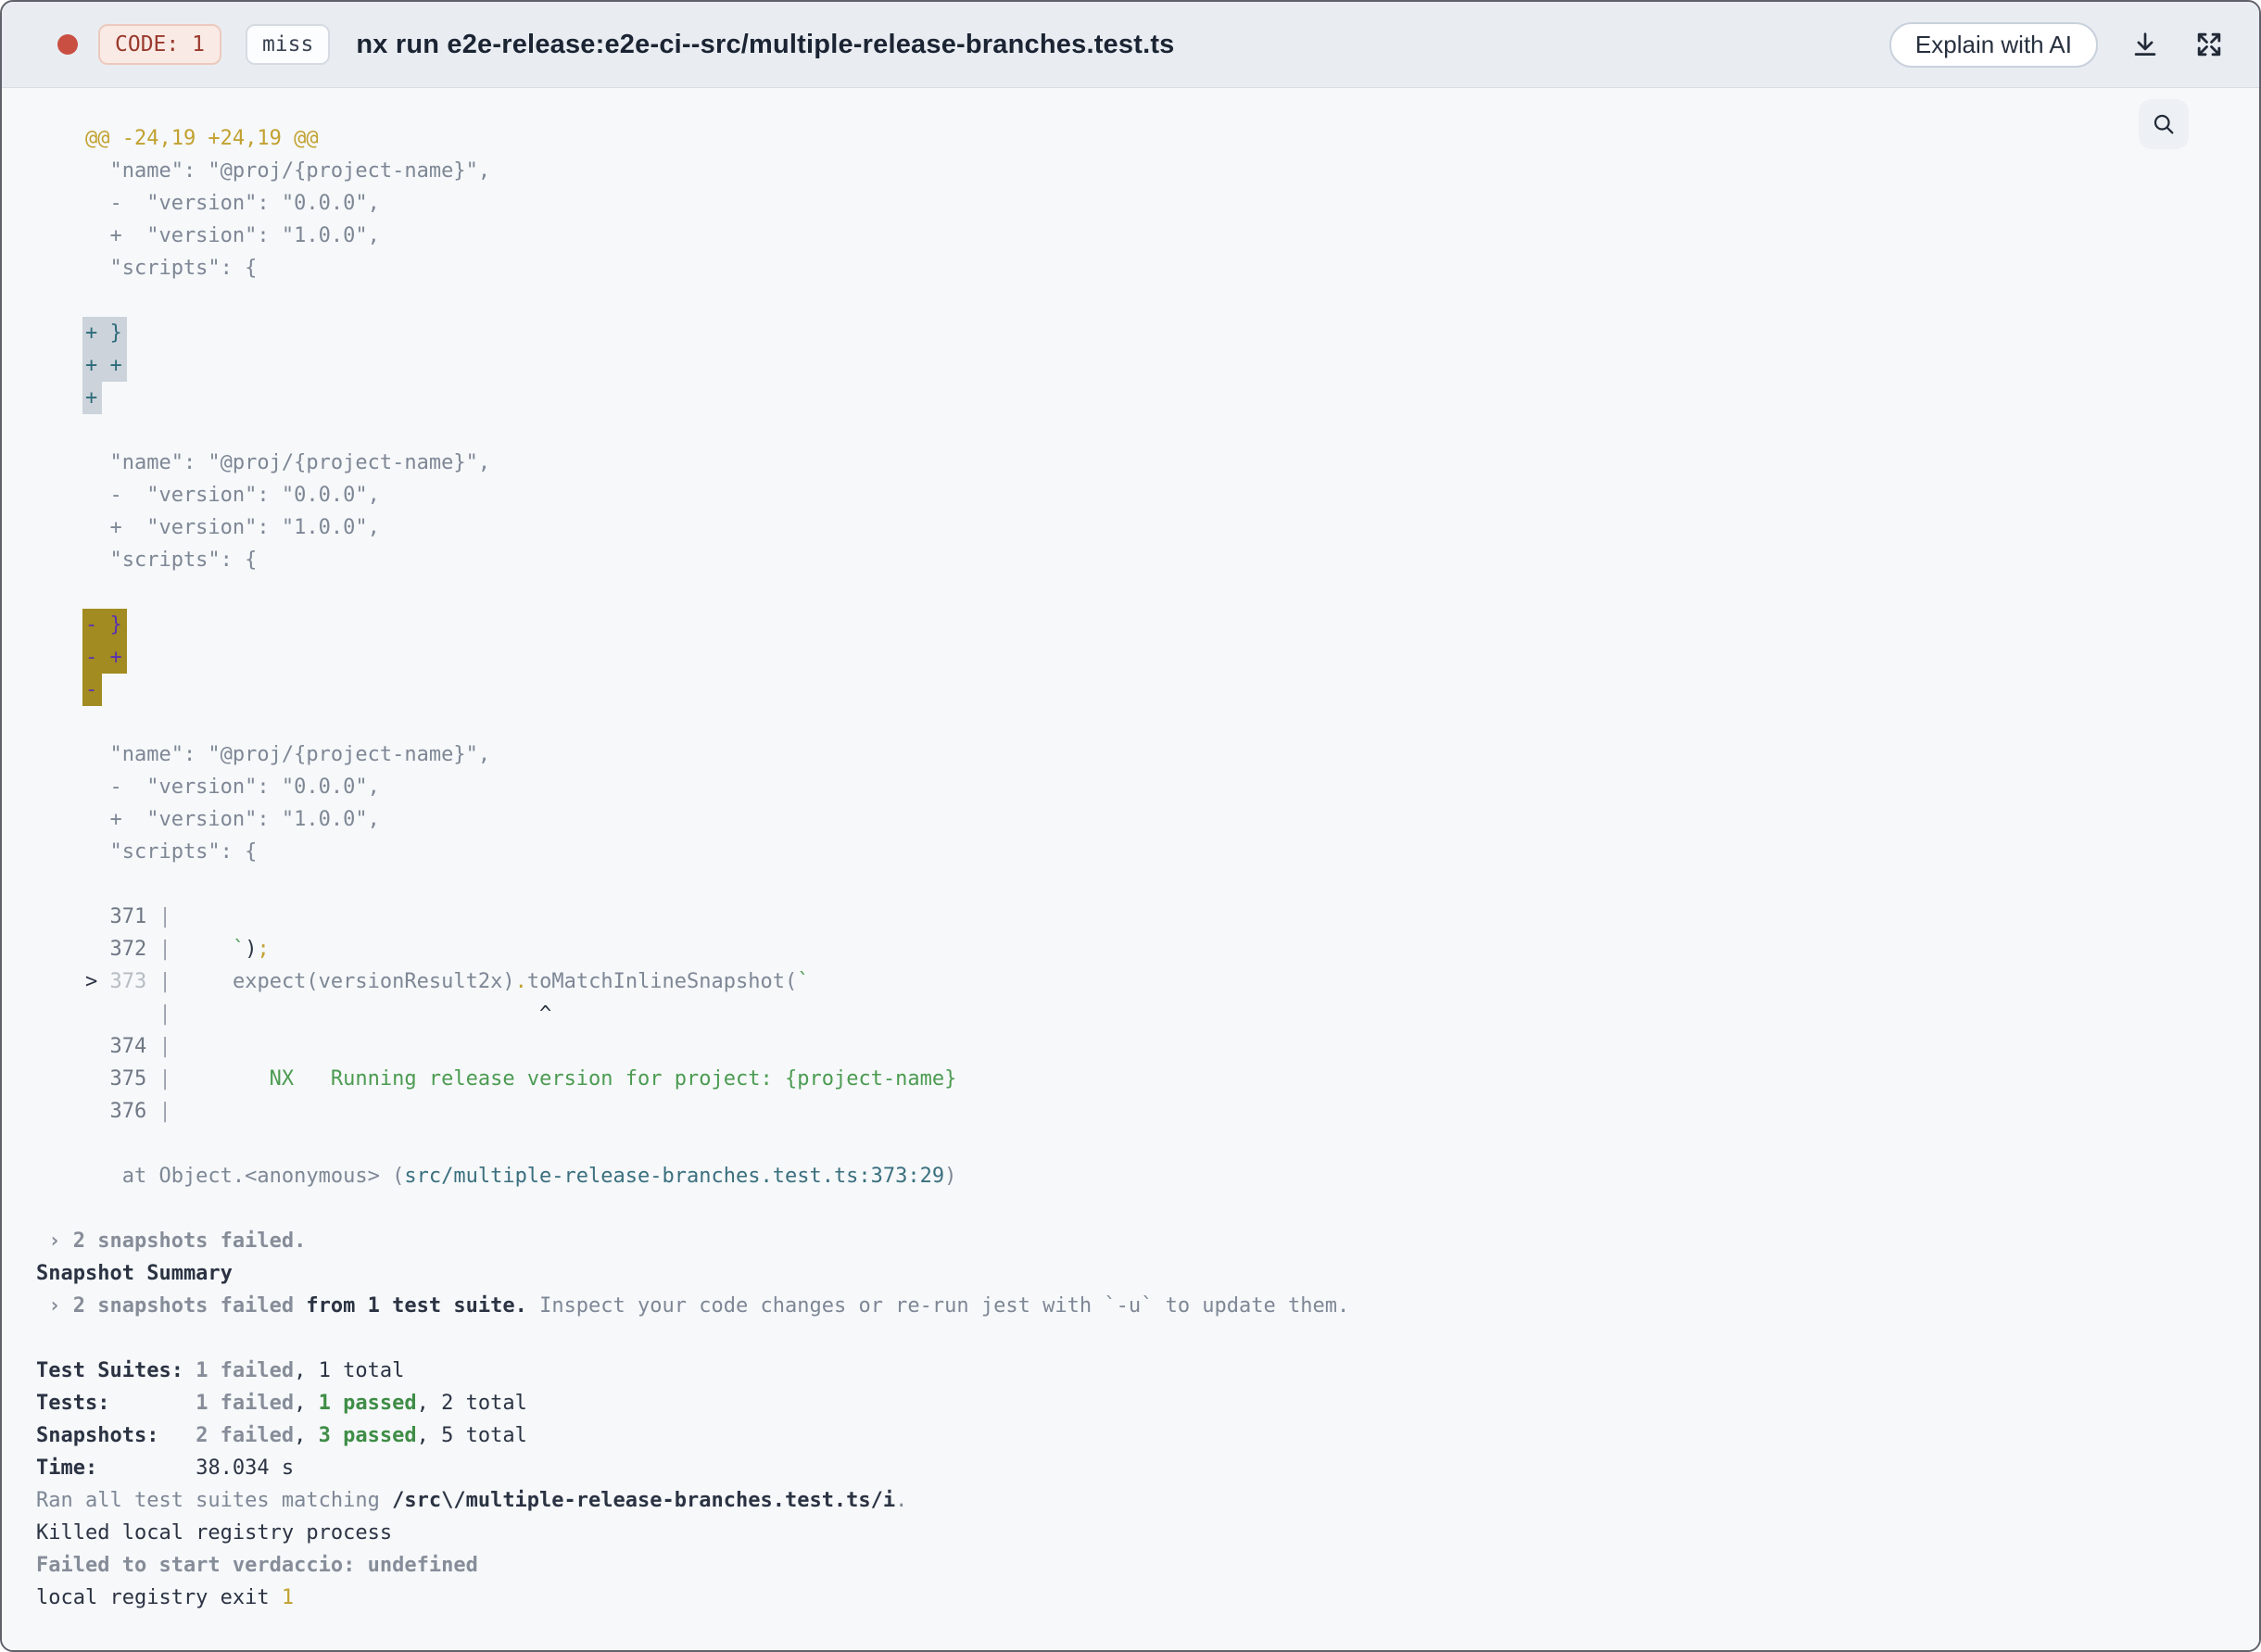 This screenshot has width=2261, height=1652. Describe the element at coordinates (67, 1469) in the screenshot. I see `terminal-segment: Time:` at that location.